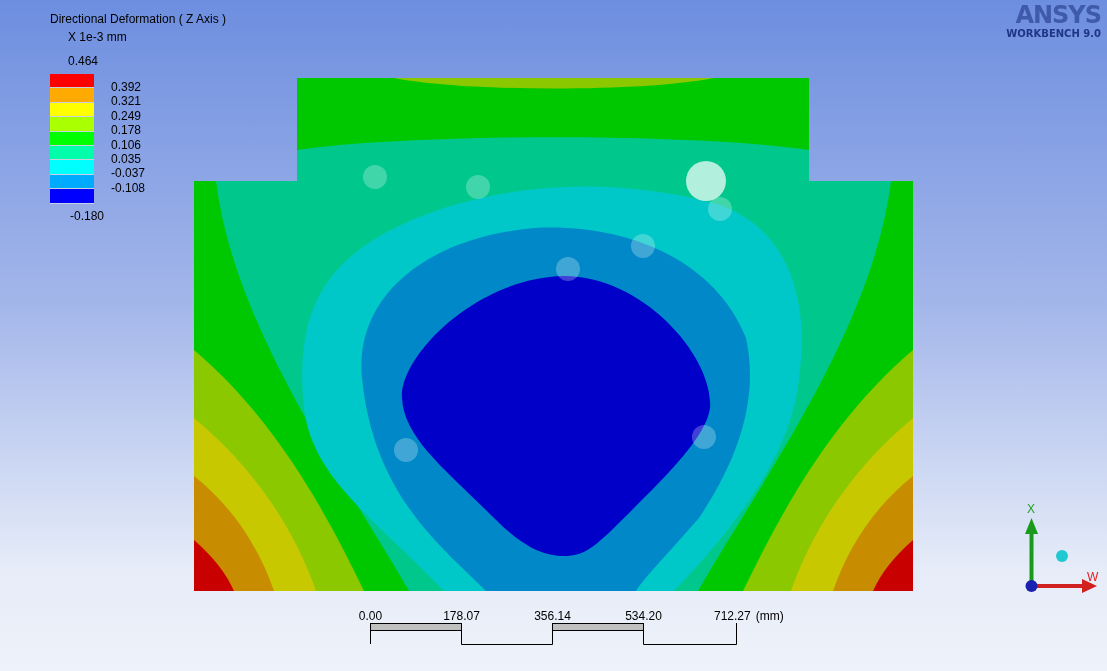 This screenshot has width=1107, height=671. I want to click on scale-value: 534.20, so click(643, 616).